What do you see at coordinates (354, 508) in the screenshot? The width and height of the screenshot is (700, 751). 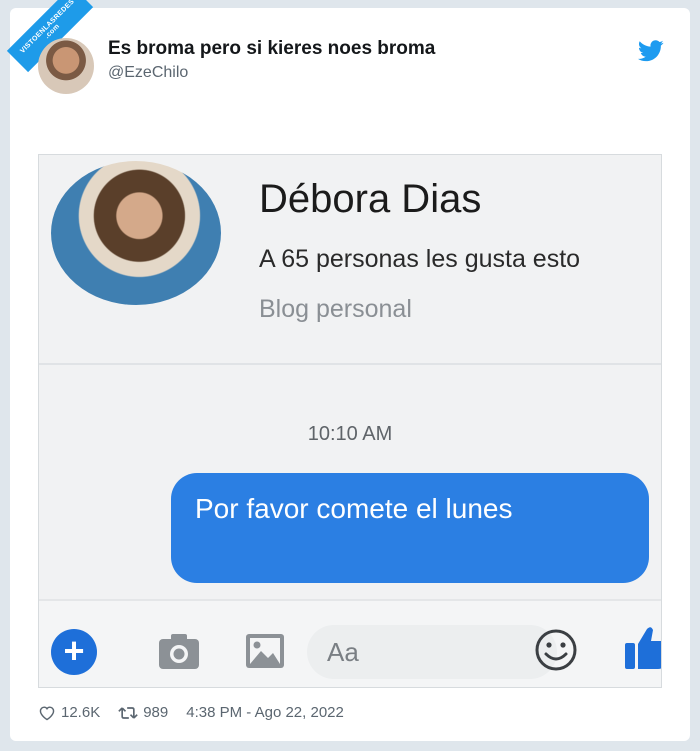 I see `message-text: Por favor comete el lunes` at bounding box center [354, 508].